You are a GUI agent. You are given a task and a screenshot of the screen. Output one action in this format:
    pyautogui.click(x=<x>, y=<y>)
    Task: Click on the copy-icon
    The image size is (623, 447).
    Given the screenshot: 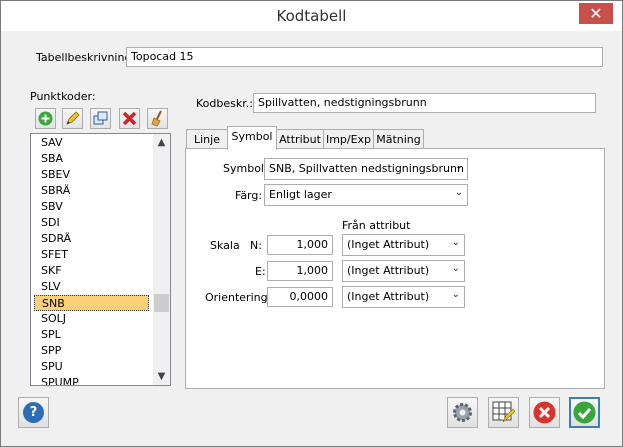 What is the action you would take?
    pyautogui.click(x=100, y=118)
    